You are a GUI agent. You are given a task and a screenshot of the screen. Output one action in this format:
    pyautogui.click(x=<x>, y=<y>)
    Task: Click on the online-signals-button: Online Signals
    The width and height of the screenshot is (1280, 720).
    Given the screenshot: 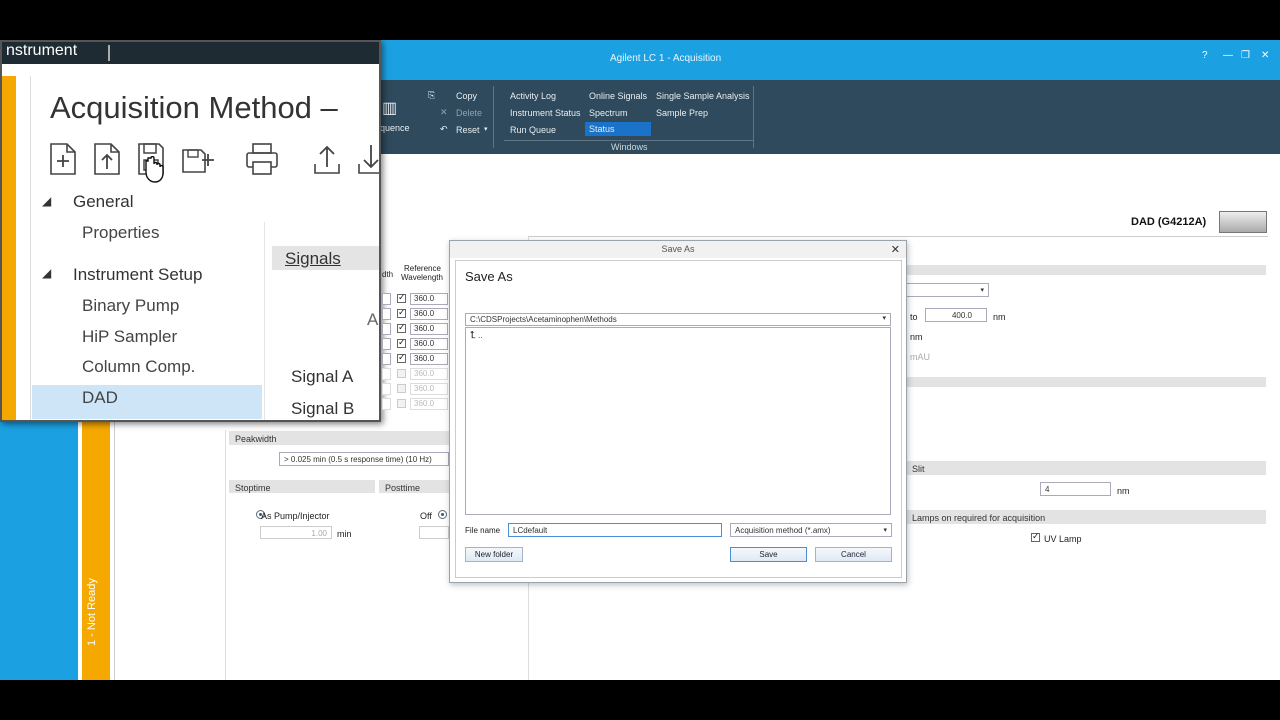 What is the action you would take?
    pyautogui.click(x=618, y=96)
    